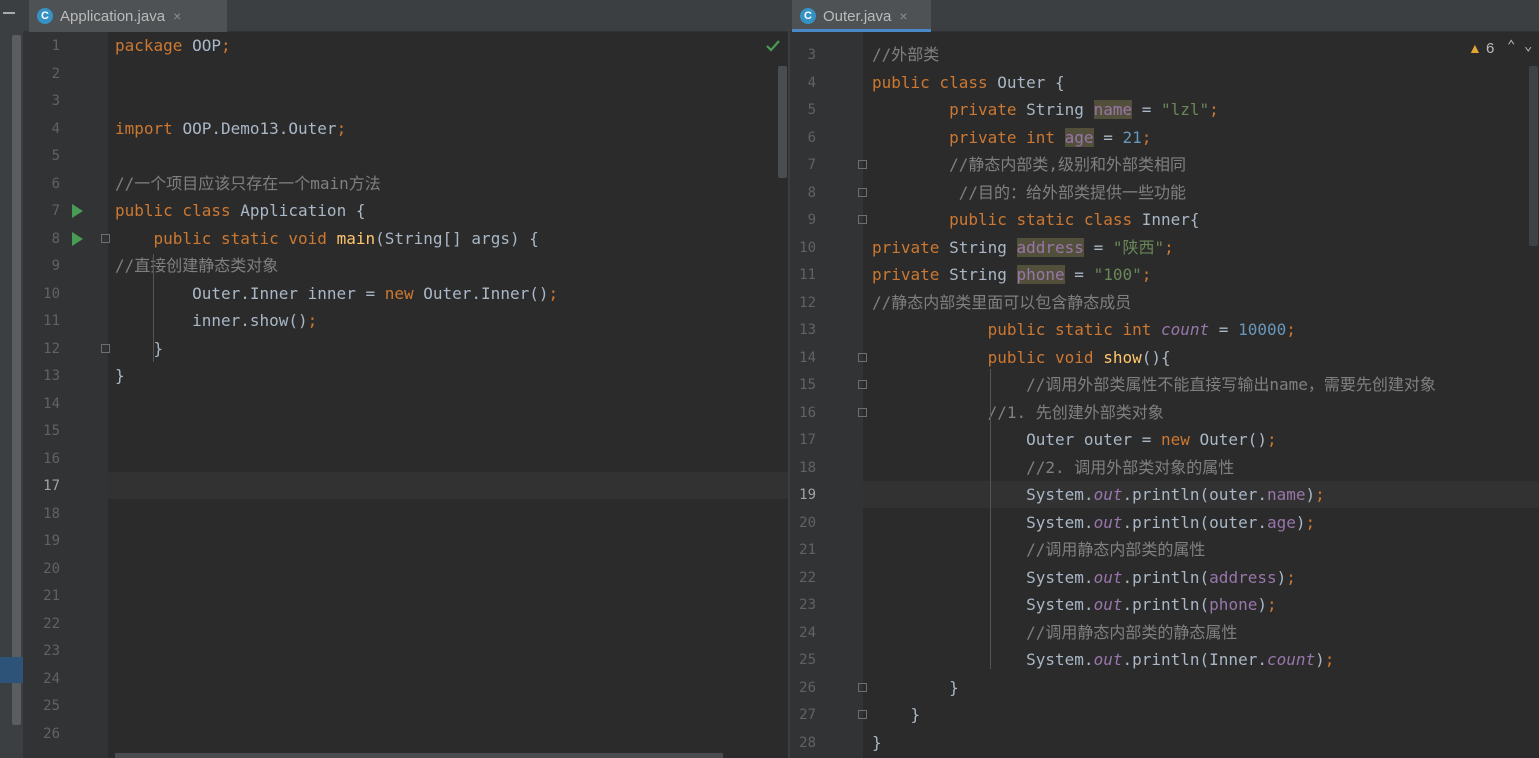 Image resolution: width=1539 pixels, height=758 pixels. I want to click on tab-outer-java: C Outer.java ×, so click(861, 16).